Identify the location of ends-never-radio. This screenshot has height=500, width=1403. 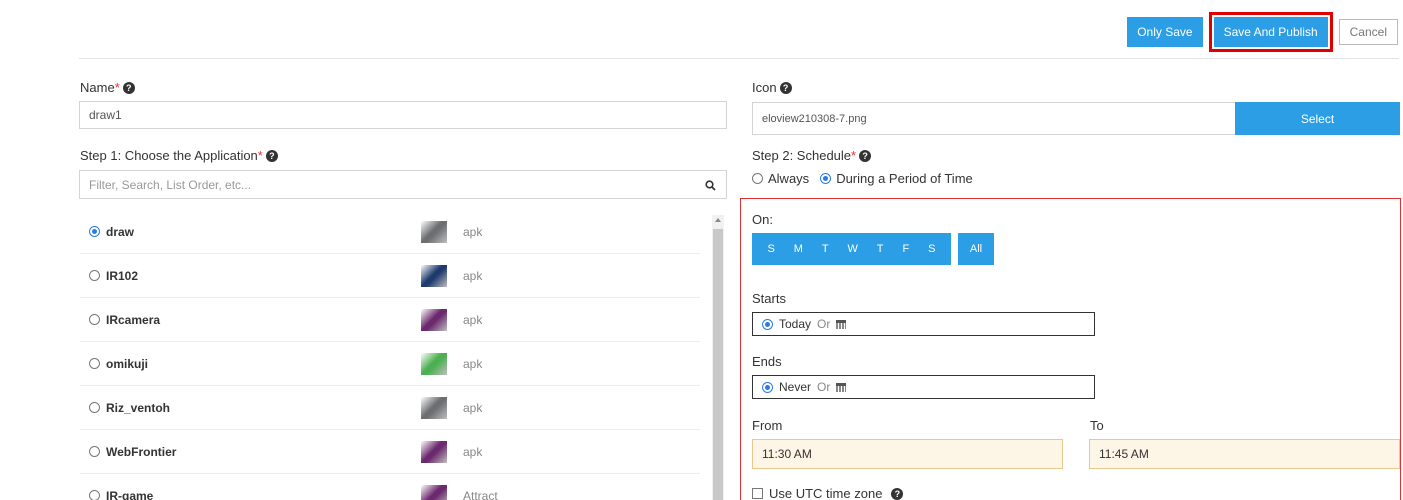
(767, 387).